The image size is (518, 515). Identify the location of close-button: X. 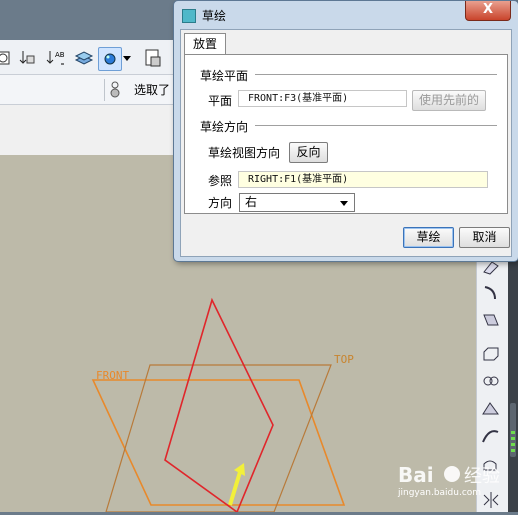
(488, 11).